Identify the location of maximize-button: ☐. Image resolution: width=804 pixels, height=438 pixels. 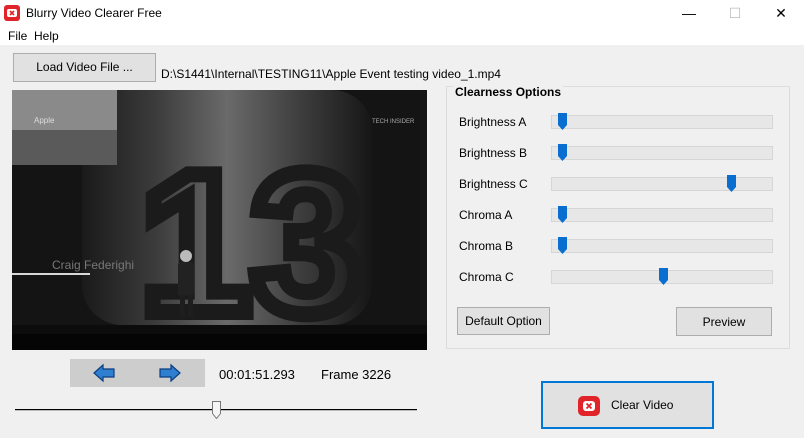
(735, 13).